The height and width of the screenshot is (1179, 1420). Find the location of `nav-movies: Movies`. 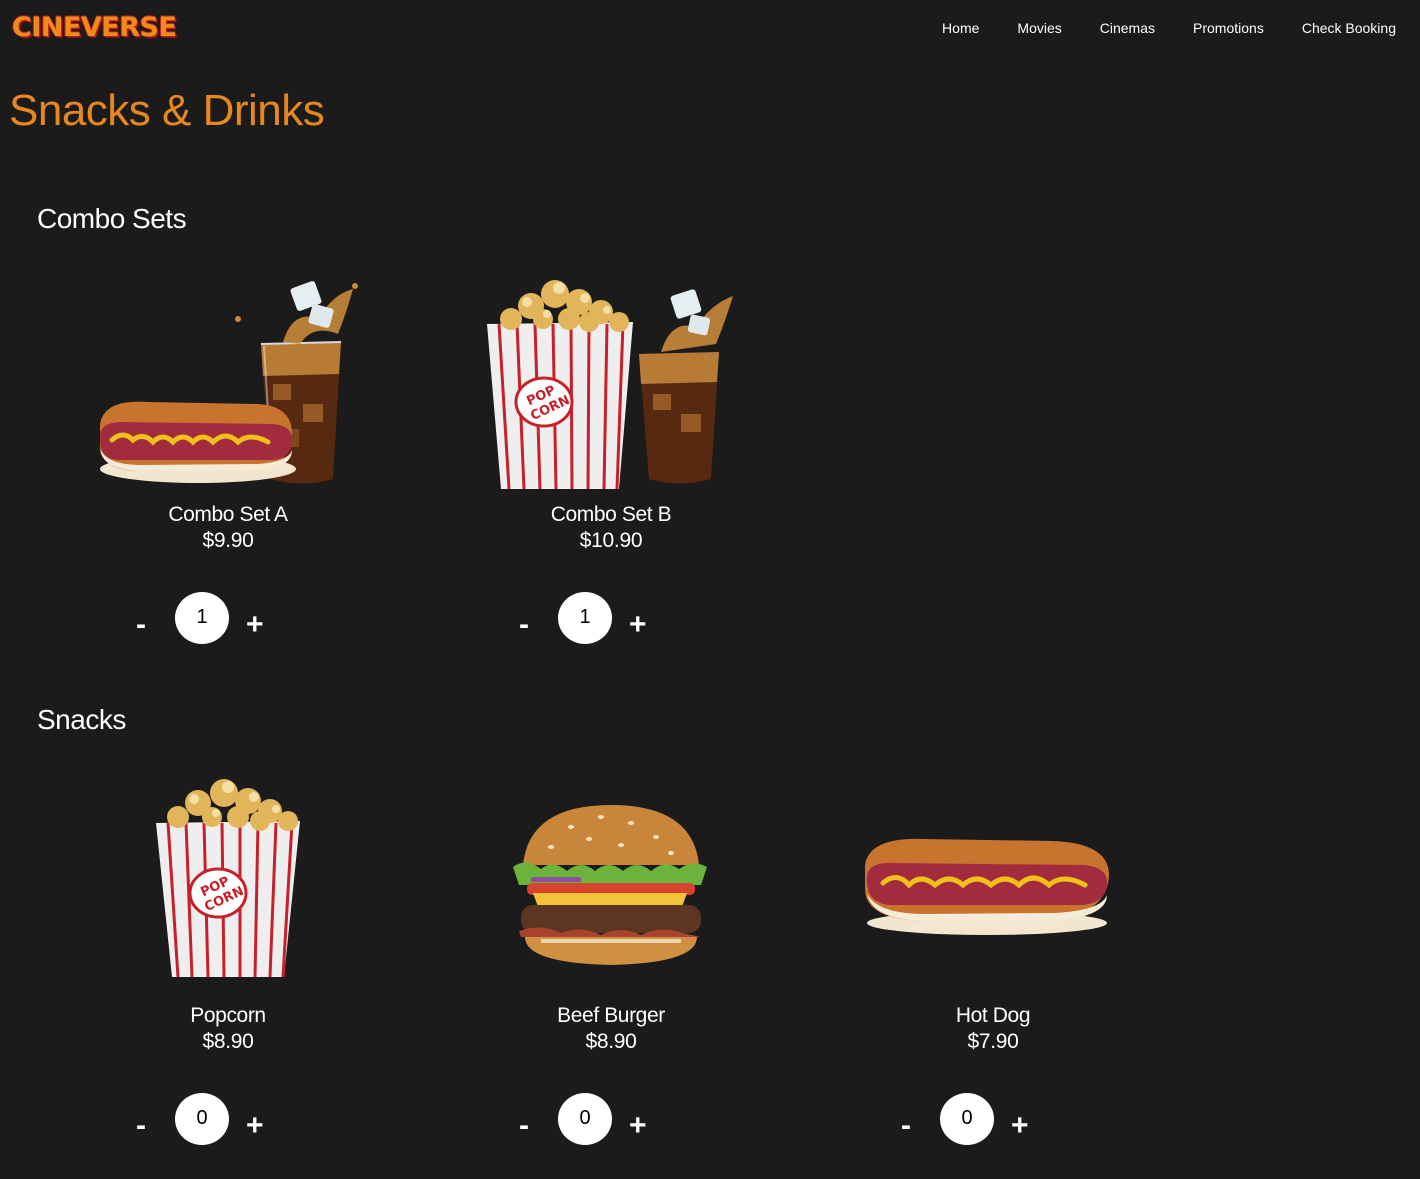

nav-movies: Movies is located at coordinates (1039, 28).